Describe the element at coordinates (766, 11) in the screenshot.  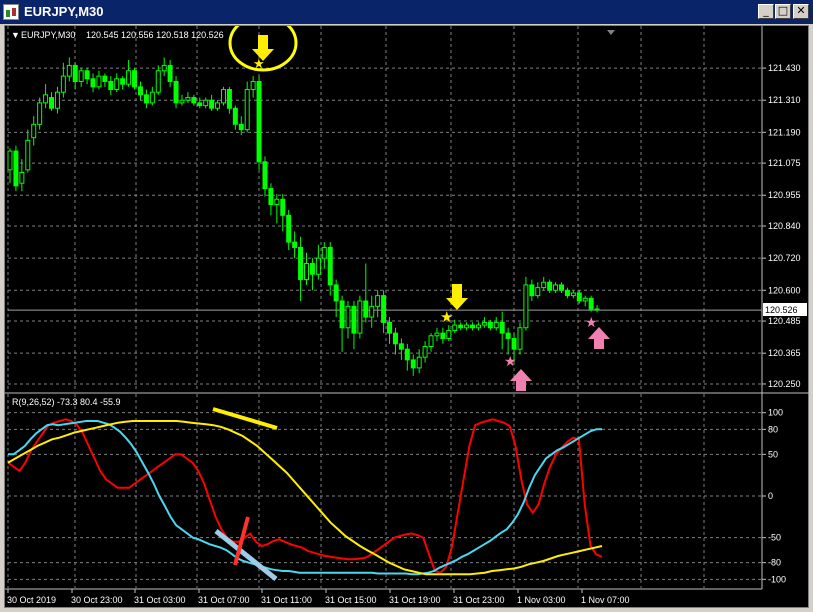
I see `minimize-button: _` at that location.